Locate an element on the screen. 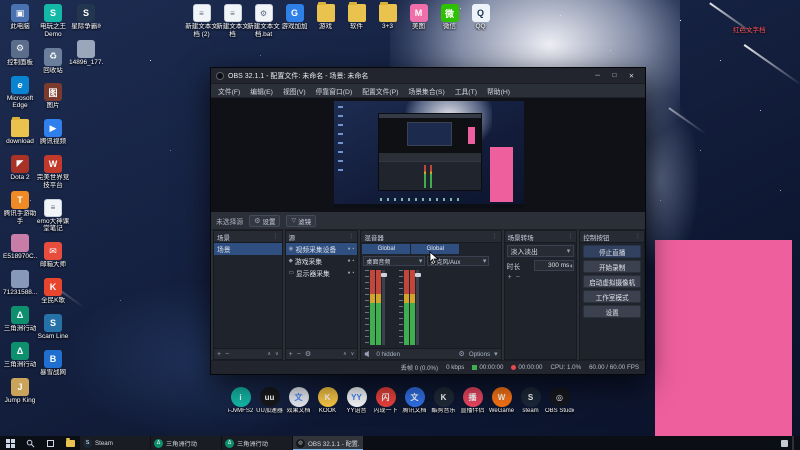 The height and width of the screenshot is (450, 800). desktop-icon: S 电玩之王 Demo is located at coordinates (53, 21).